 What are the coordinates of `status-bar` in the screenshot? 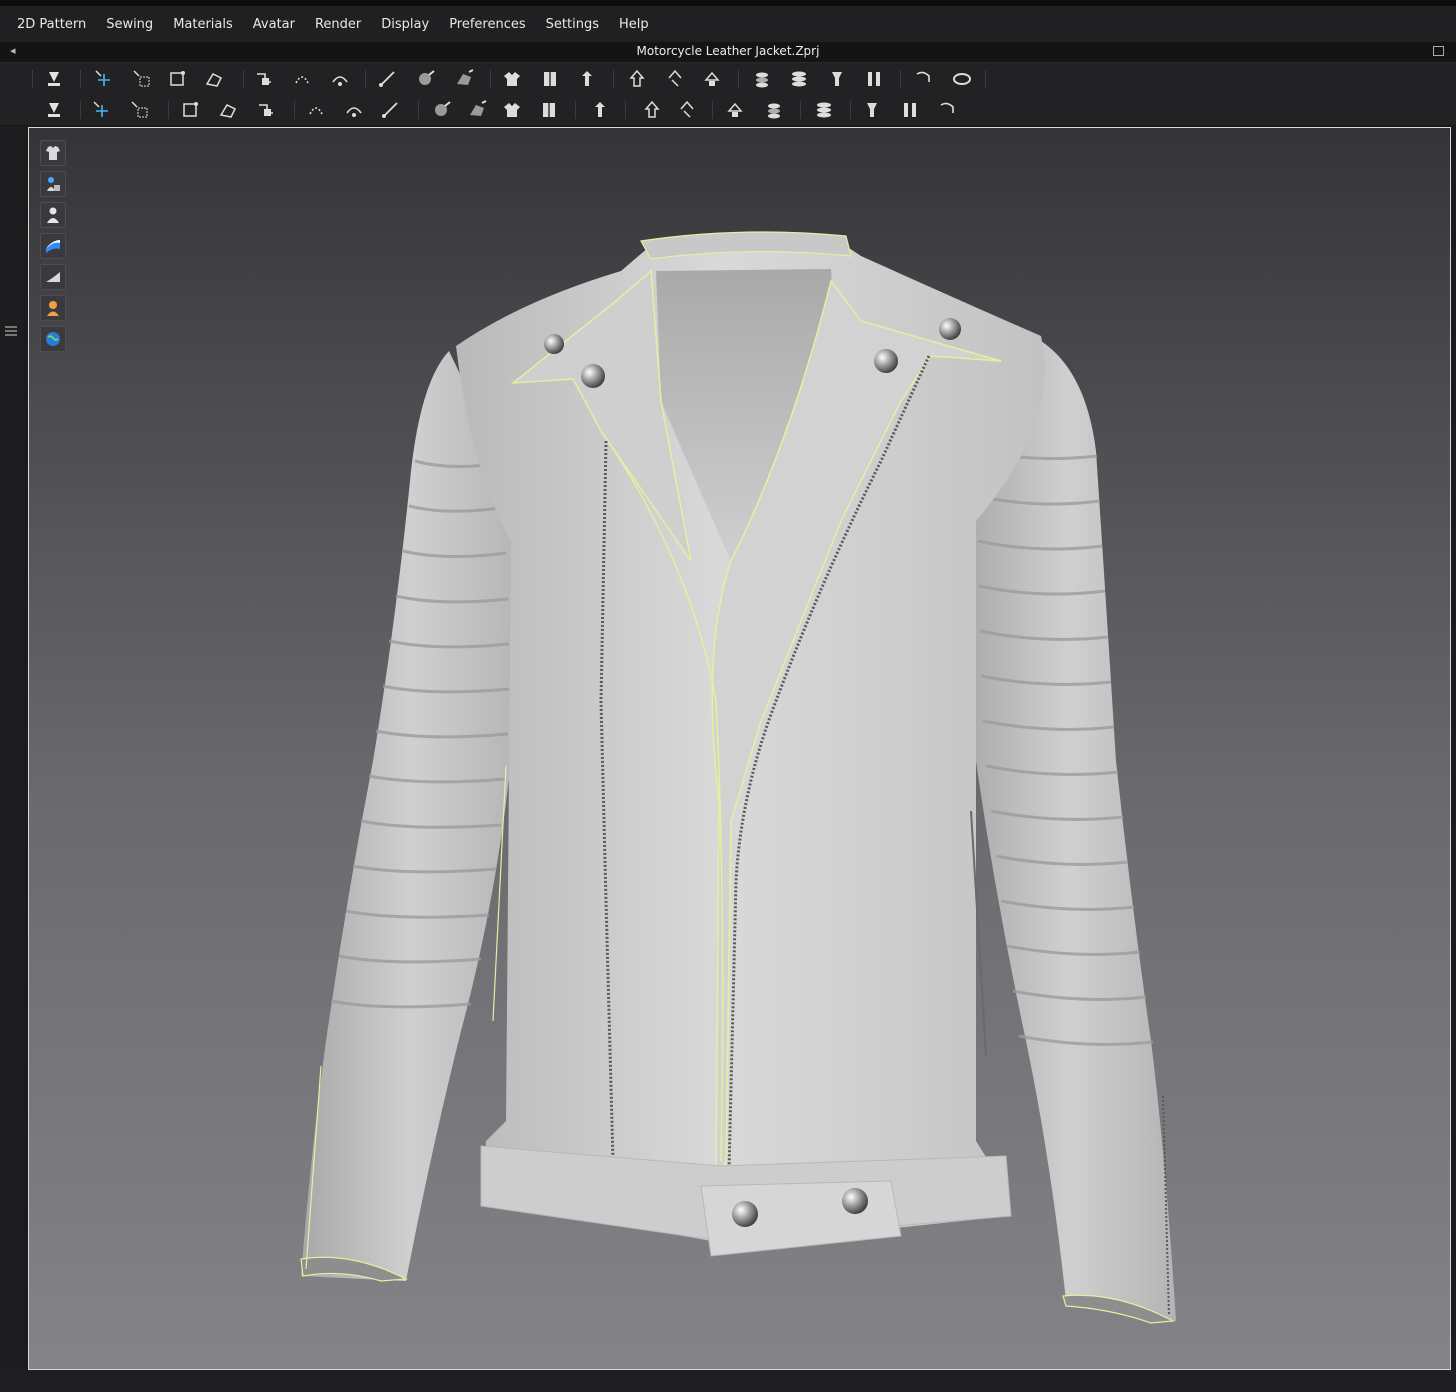 It's located at (728, 1381).